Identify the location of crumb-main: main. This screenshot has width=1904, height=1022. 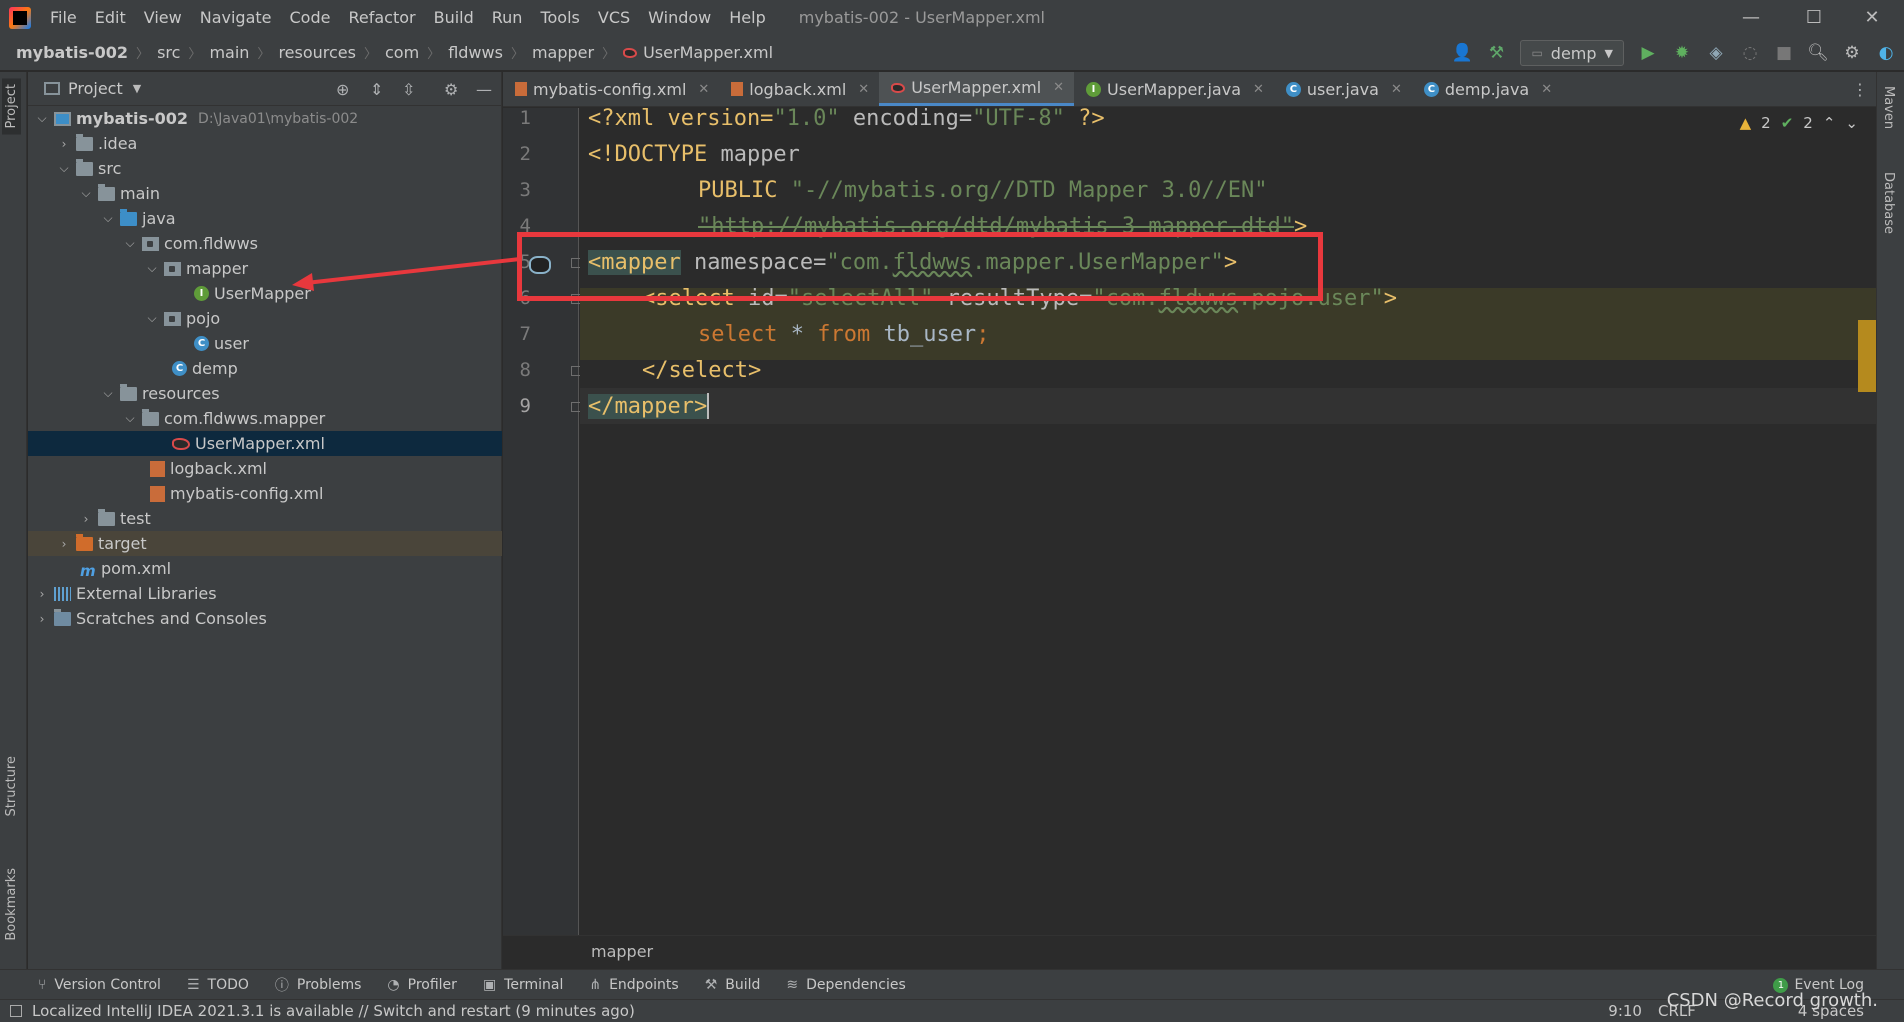
(229, 52).